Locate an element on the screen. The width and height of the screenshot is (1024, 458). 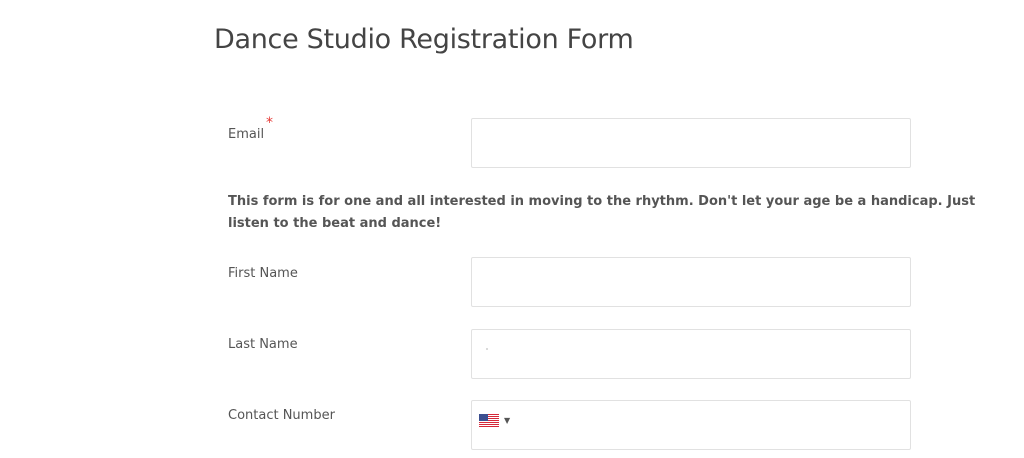
contact-number-field is located at coordinates (691, 425).